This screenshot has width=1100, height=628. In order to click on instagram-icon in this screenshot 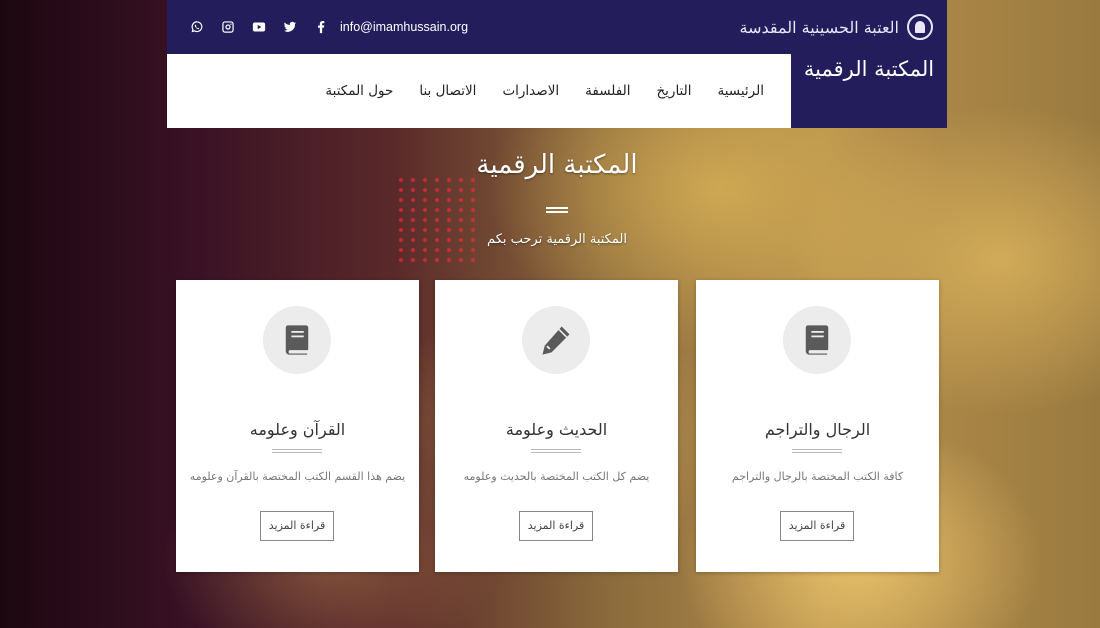, I will do `click(227, 27)`.